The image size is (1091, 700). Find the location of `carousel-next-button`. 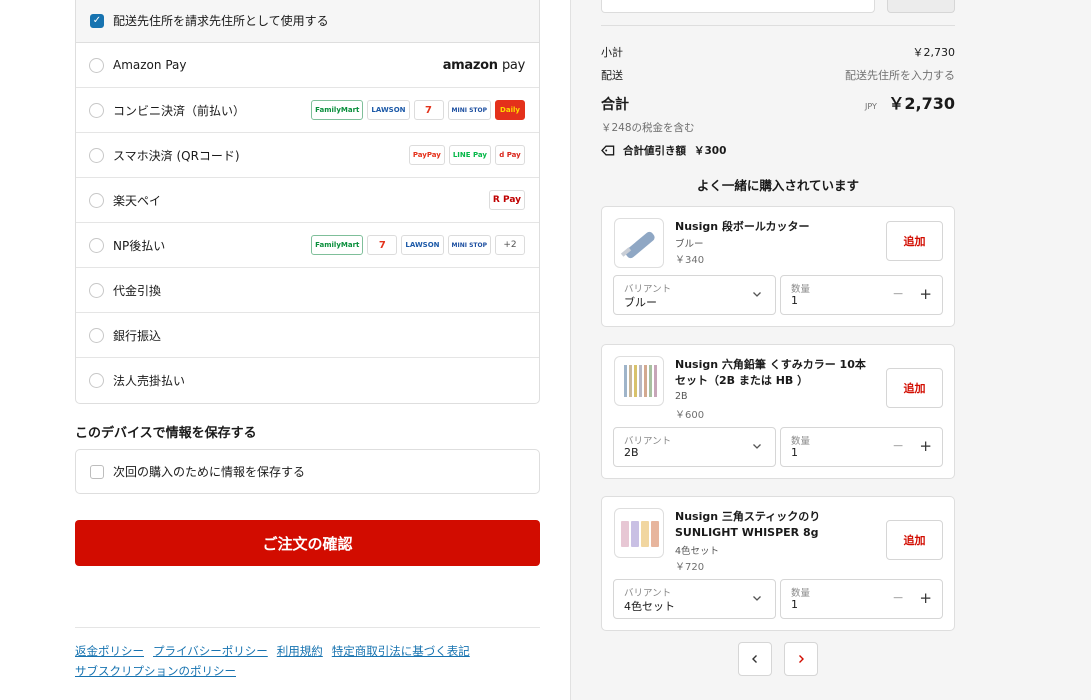

carousel-next-button is located at coordinates (801, 659).